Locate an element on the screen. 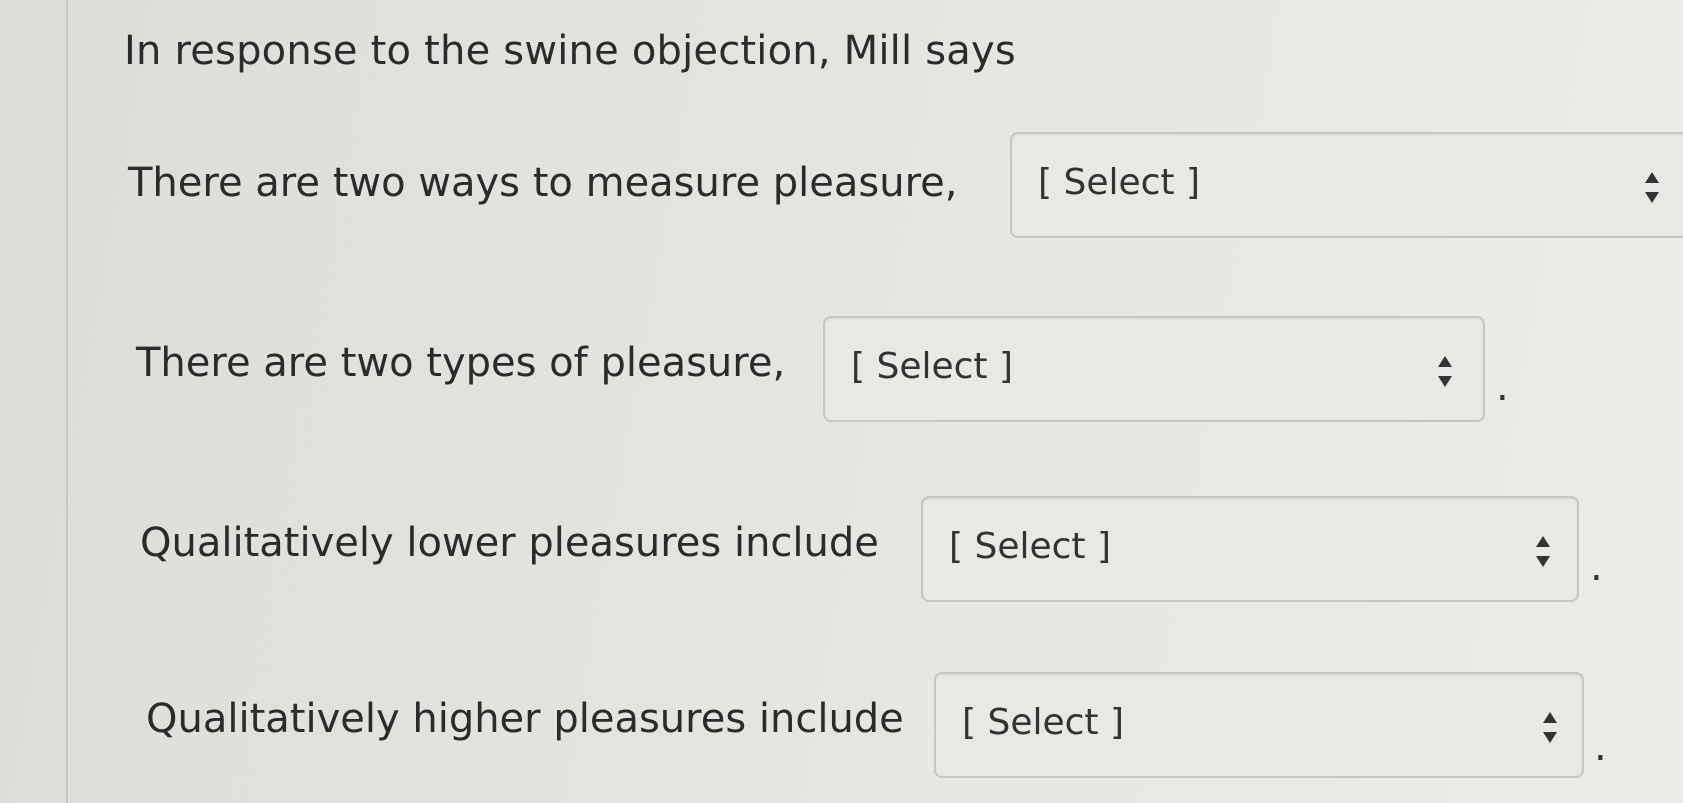 This screenshot has width=1683, height=803. question-2-select-value: [ Select ] is located at coordinates (932, 366).